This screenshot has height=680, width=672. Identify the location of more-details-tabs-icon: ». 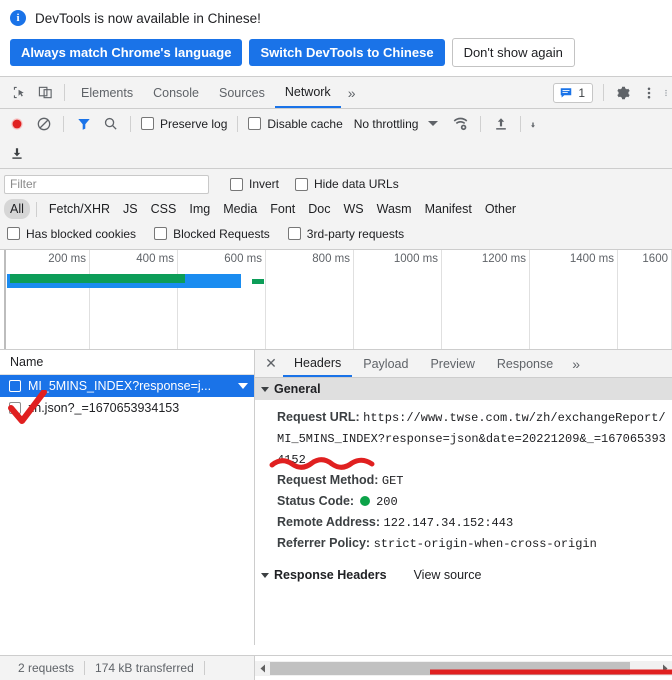
(576, 364).